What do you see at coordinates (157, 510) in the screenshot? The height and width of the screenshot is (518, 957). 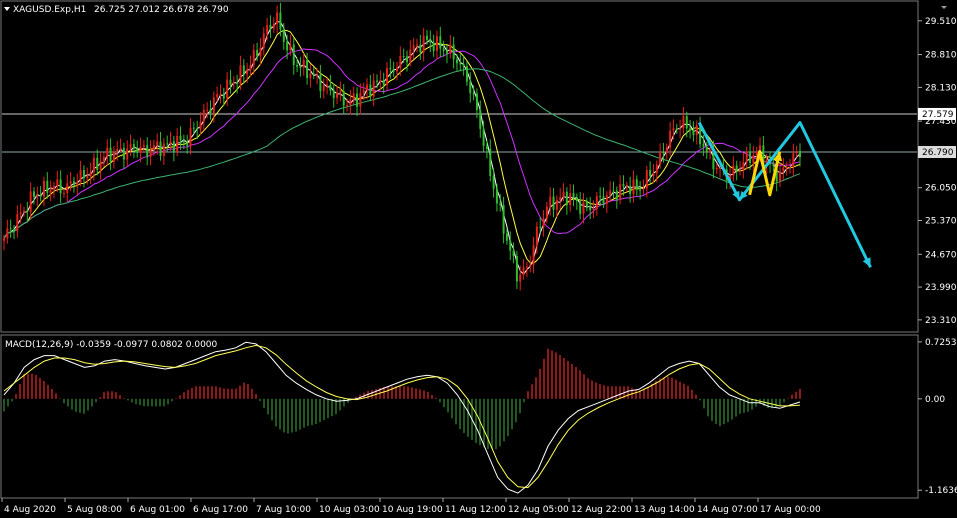 I see `time-tick-label: 6 Aug 01:00` at bounding box center [157, 510].